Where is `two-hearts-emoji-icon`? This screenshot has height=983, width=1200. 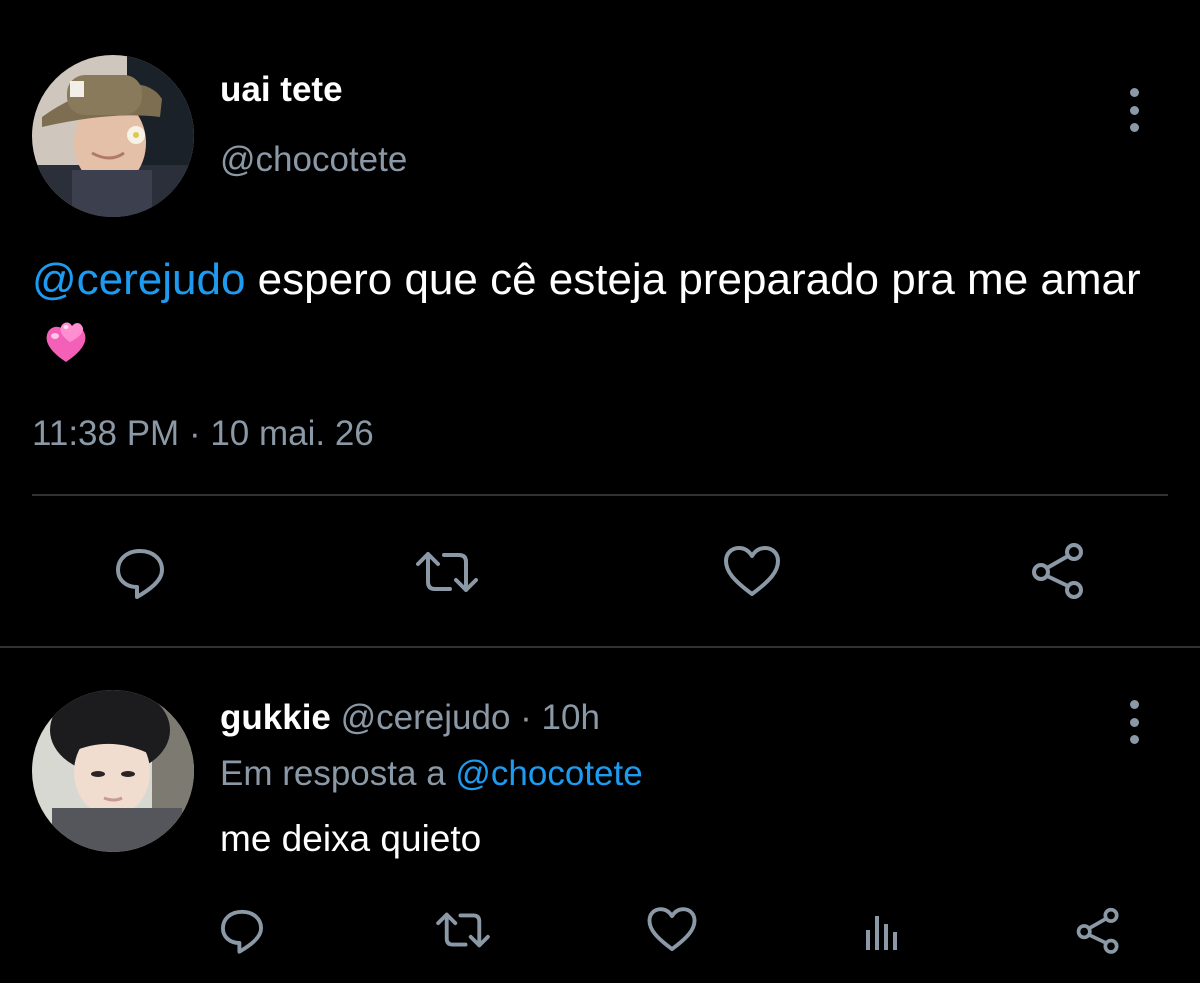 two-hearts-emoji-icon is located at coordinates (66, 342).